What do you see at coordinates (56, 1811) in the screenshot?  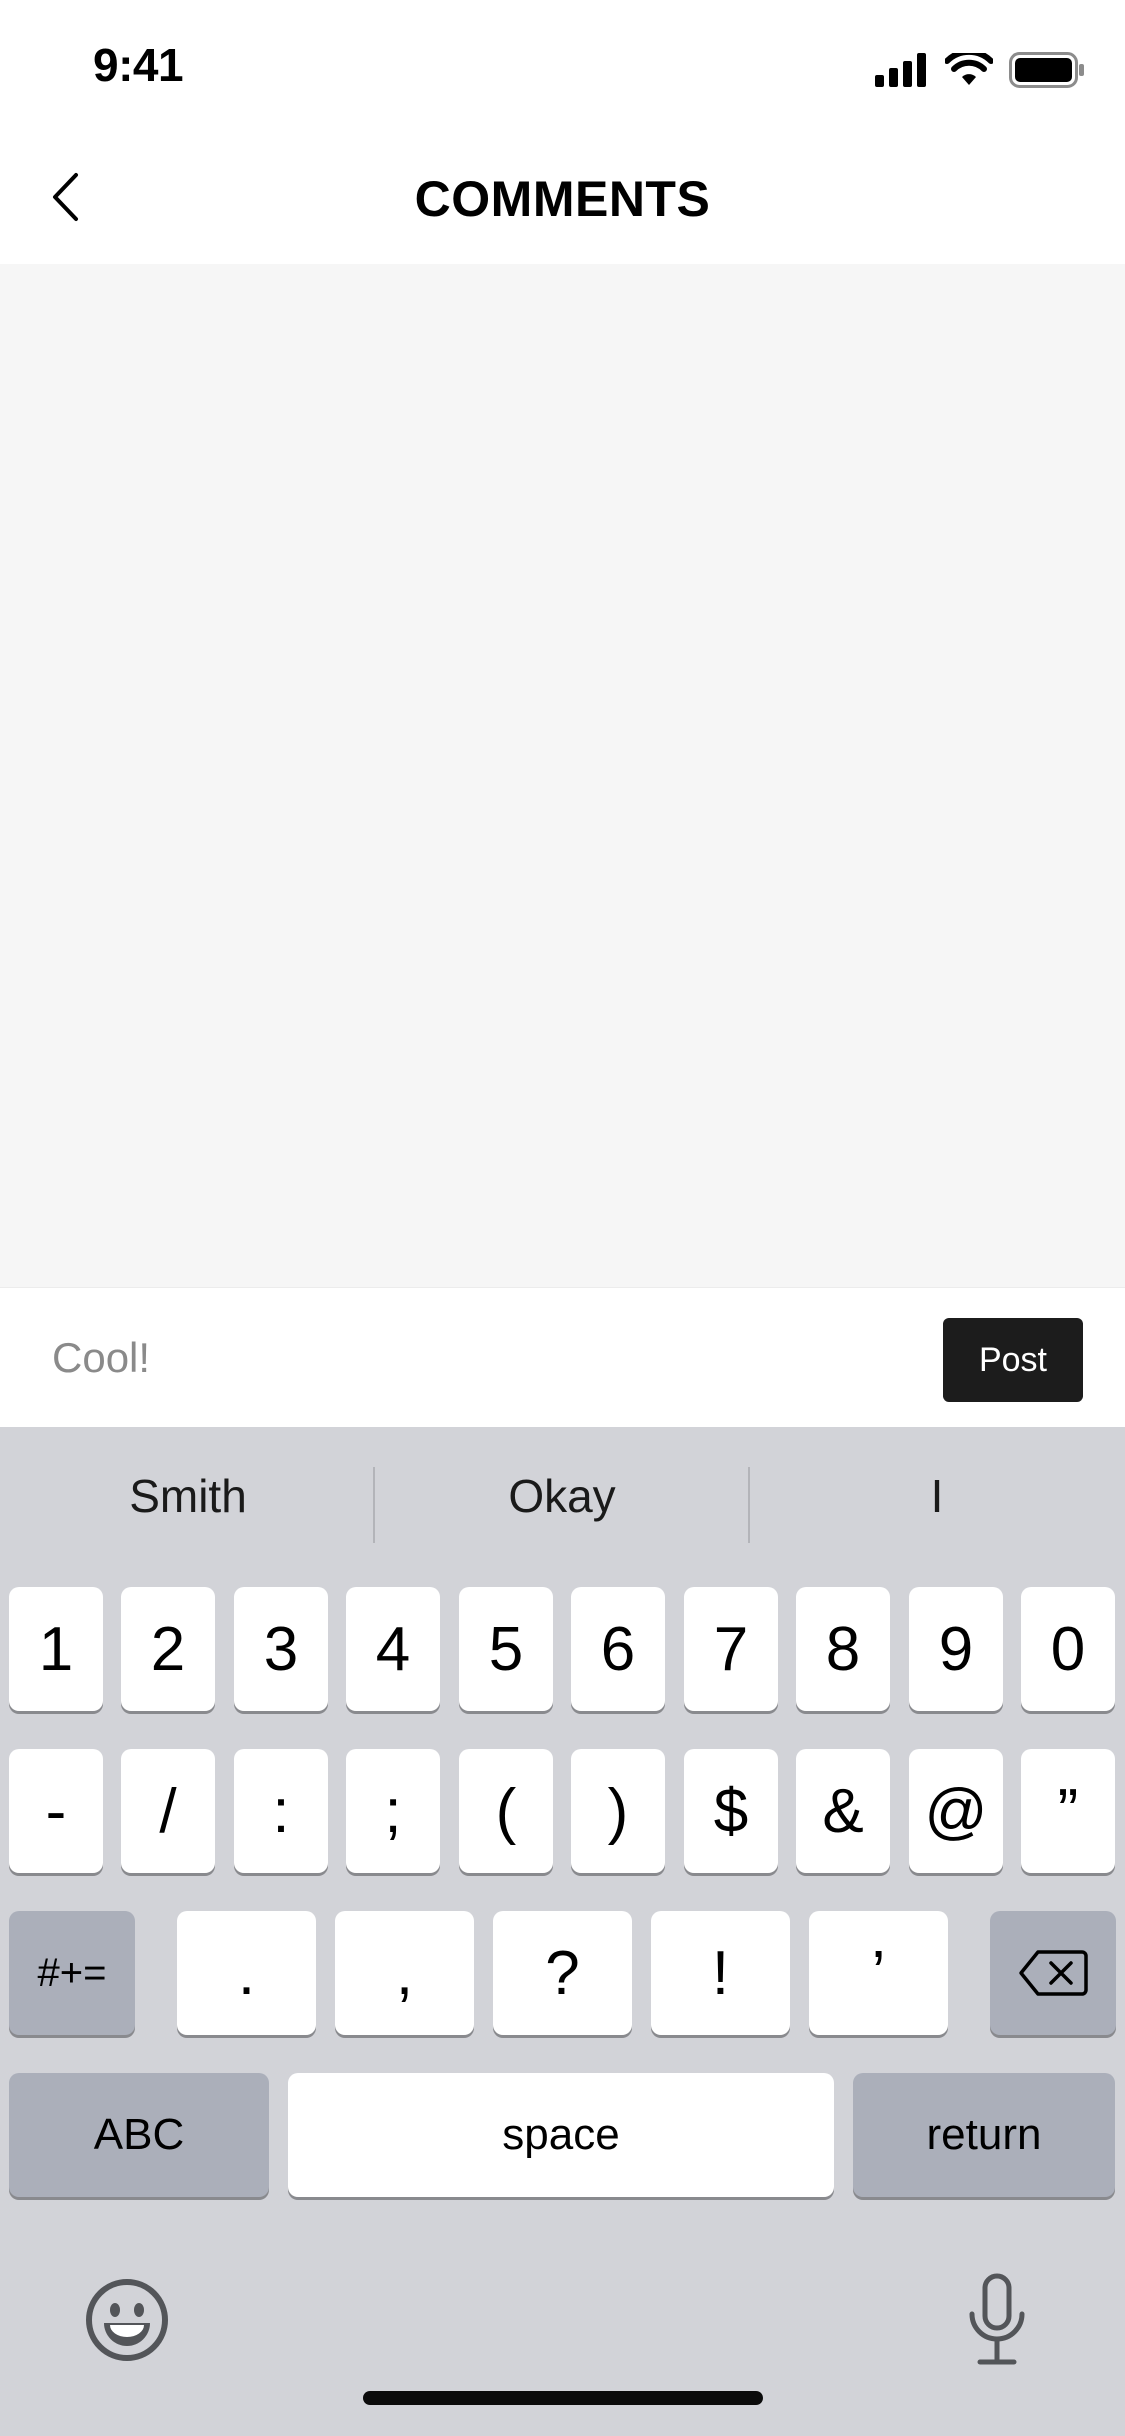 I see `key-hyphen: -` at bounding box center [56, 1811].